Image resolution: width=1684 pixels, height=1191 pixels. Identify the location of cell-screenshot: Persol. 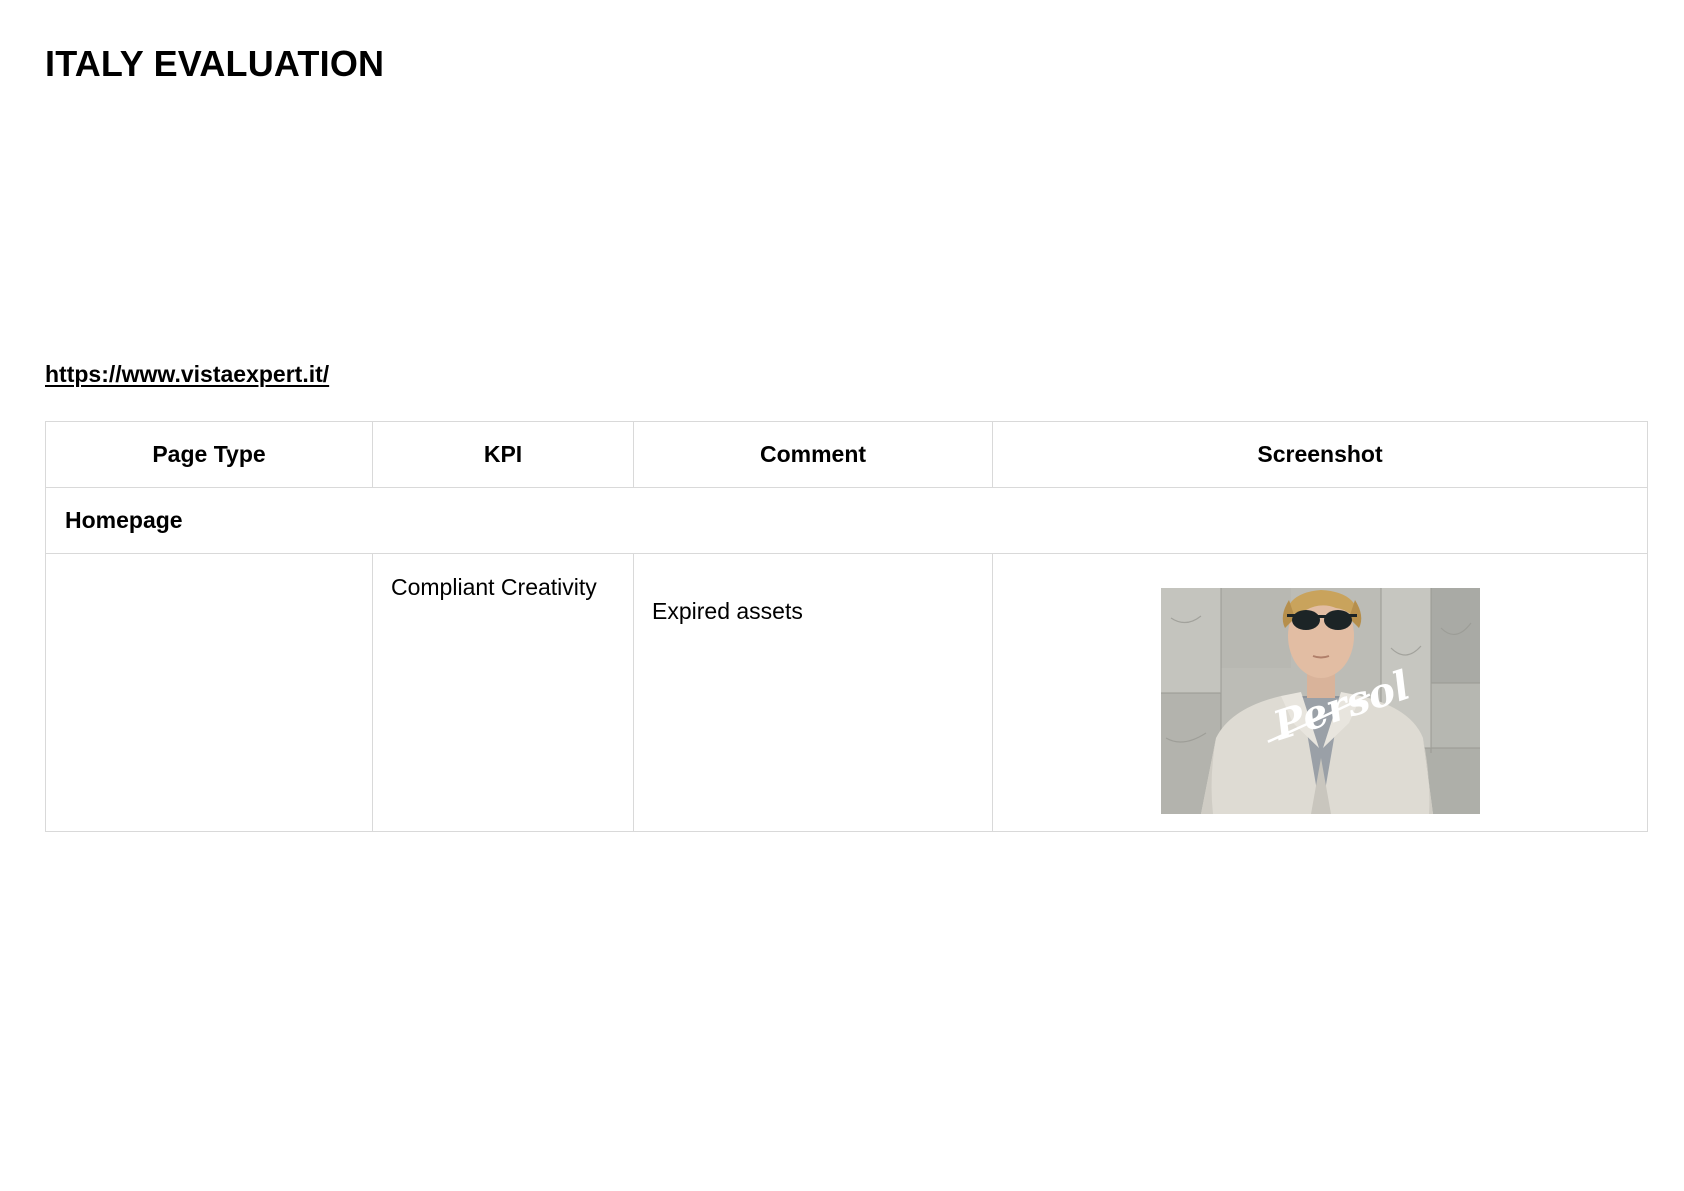
(1320, 692).